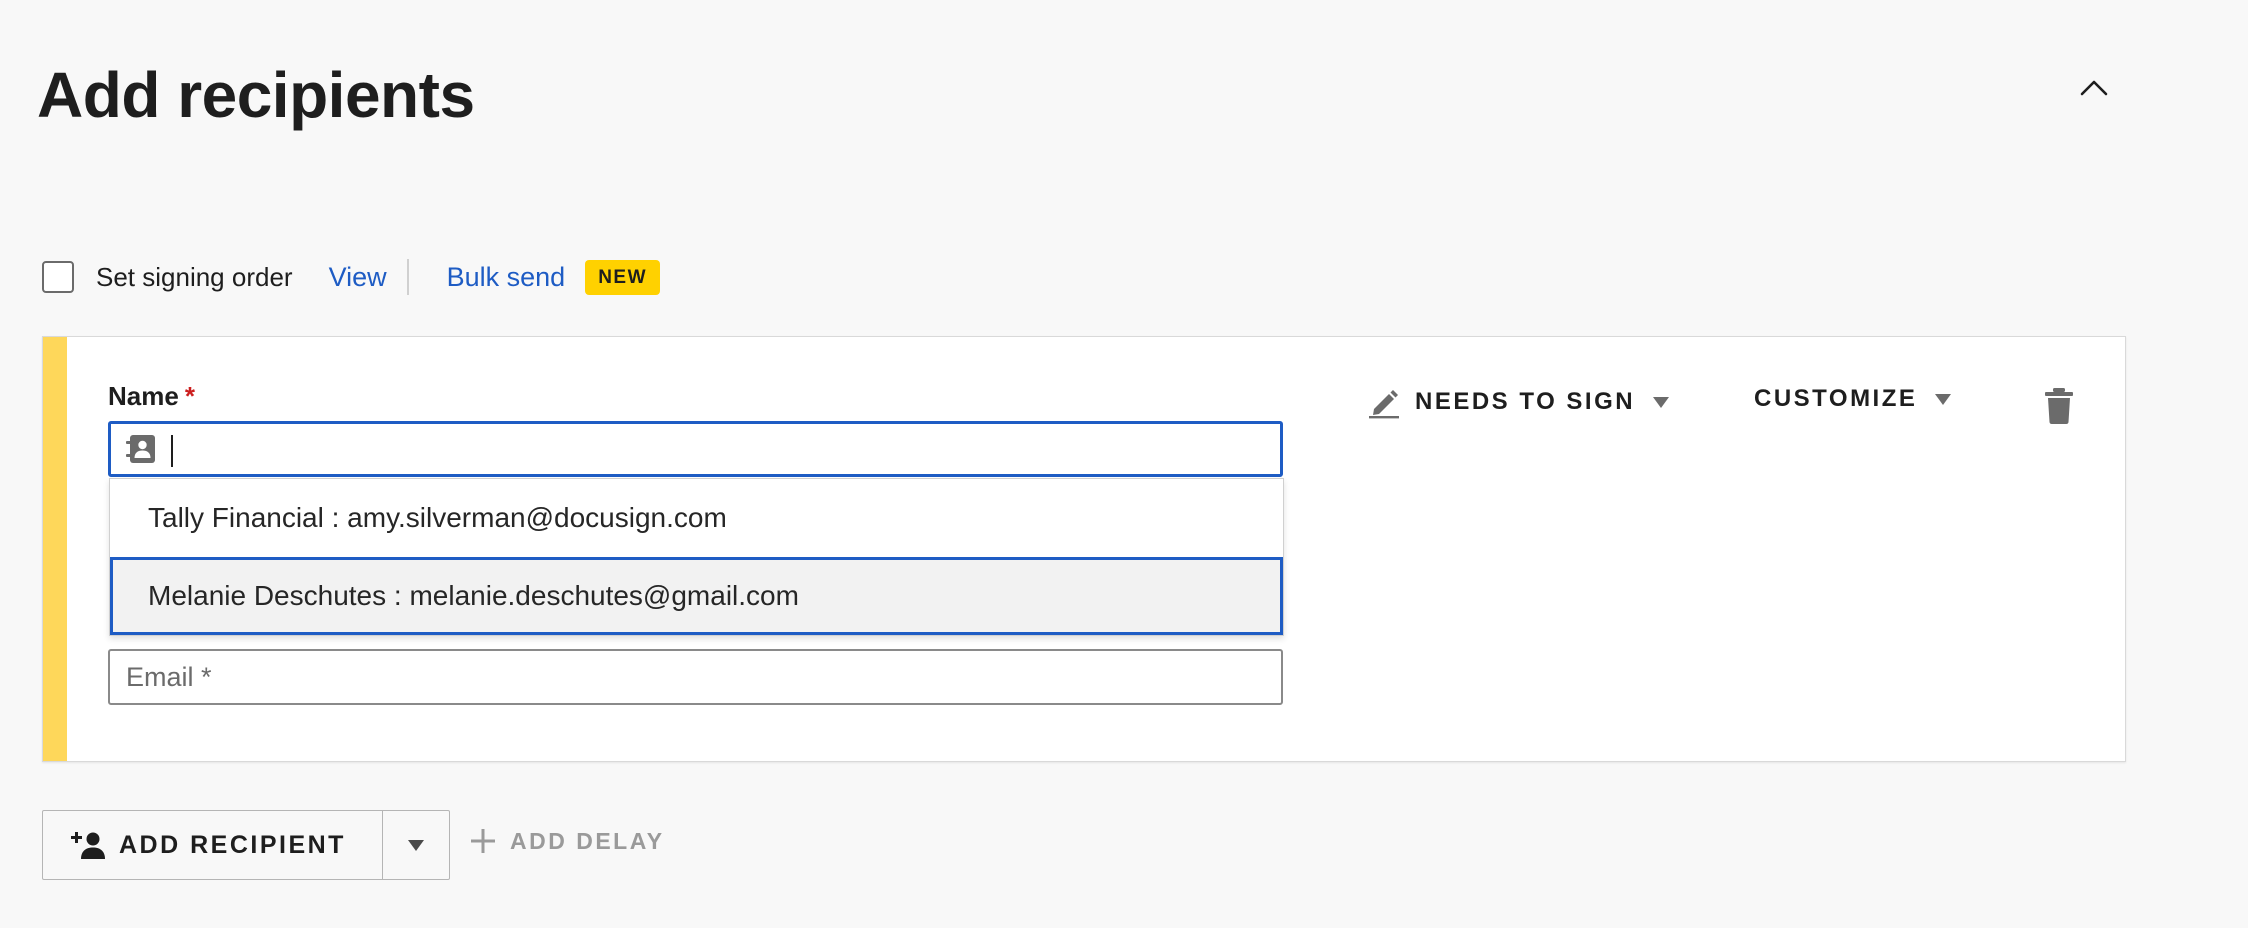 This screenshot has width=2248, height=928. Describe the element at coordinates (358, 277) in the screenshot. I see `view-link: View` at that location.